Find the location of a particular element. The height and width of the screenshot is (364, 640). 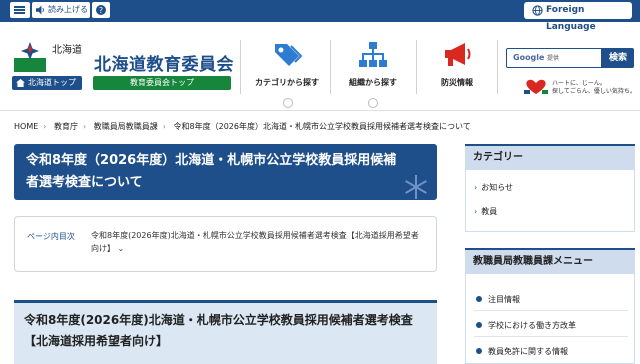

site-title: 北海道教育委員会 is located at coordinates (164, 62).